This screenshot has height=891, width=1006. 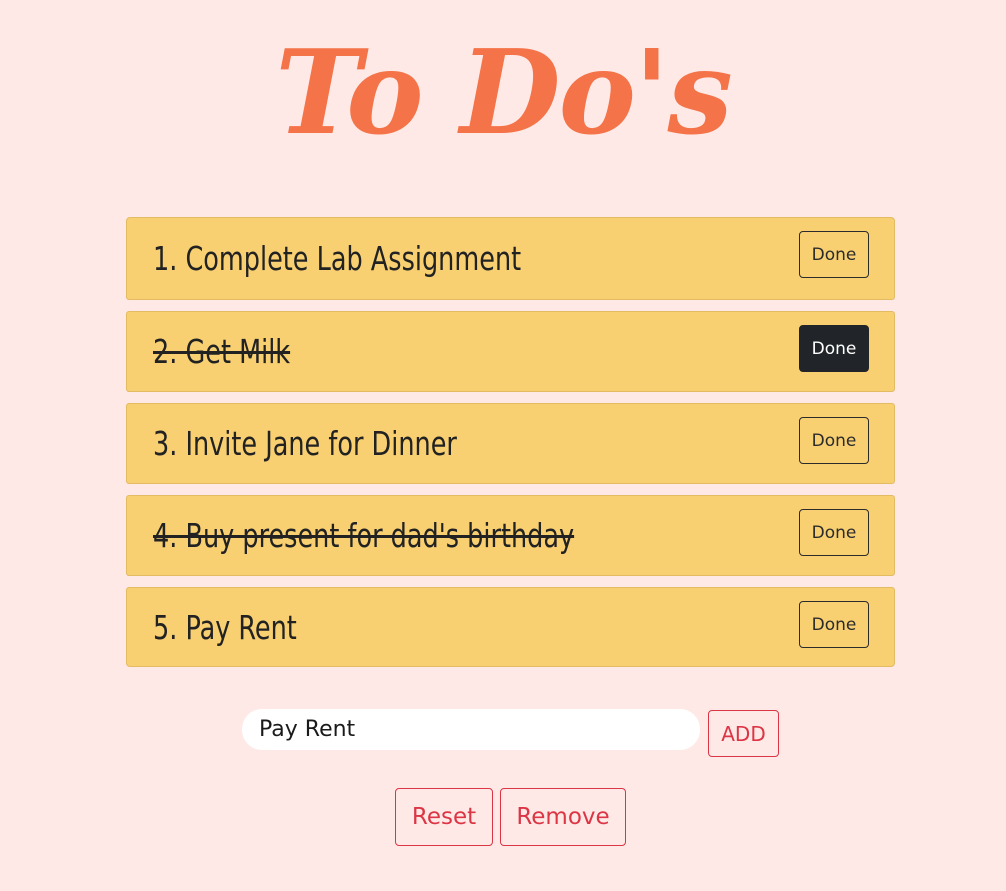 I want to click on todo-item: 3. Invite Jane for Dinner Done, so click(x=510, y=443).